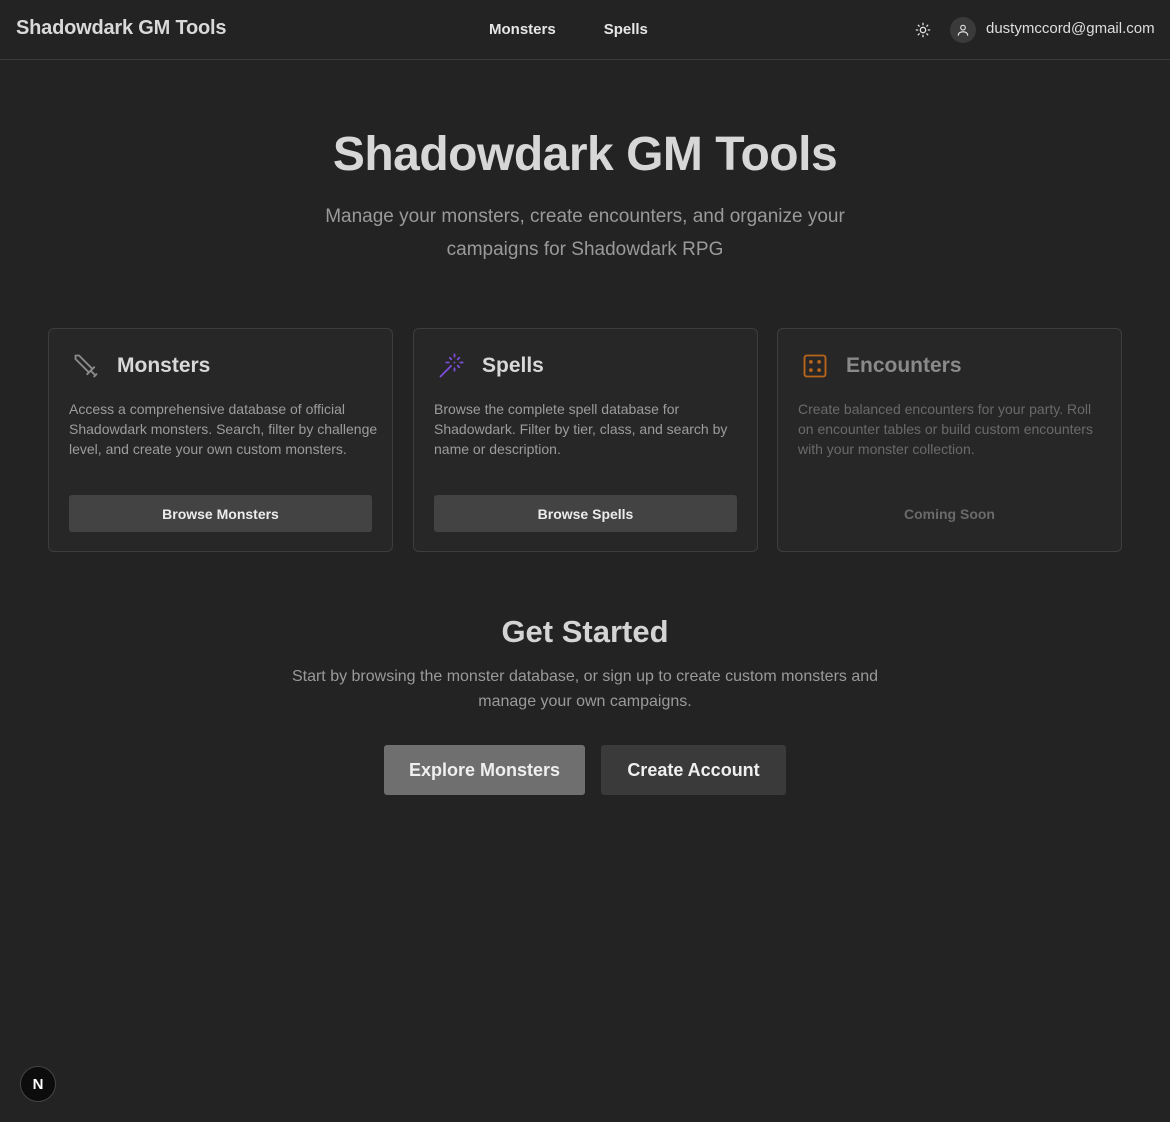  I want to click on hero-title: Shadowdark GM Tools, so click(585, 154).